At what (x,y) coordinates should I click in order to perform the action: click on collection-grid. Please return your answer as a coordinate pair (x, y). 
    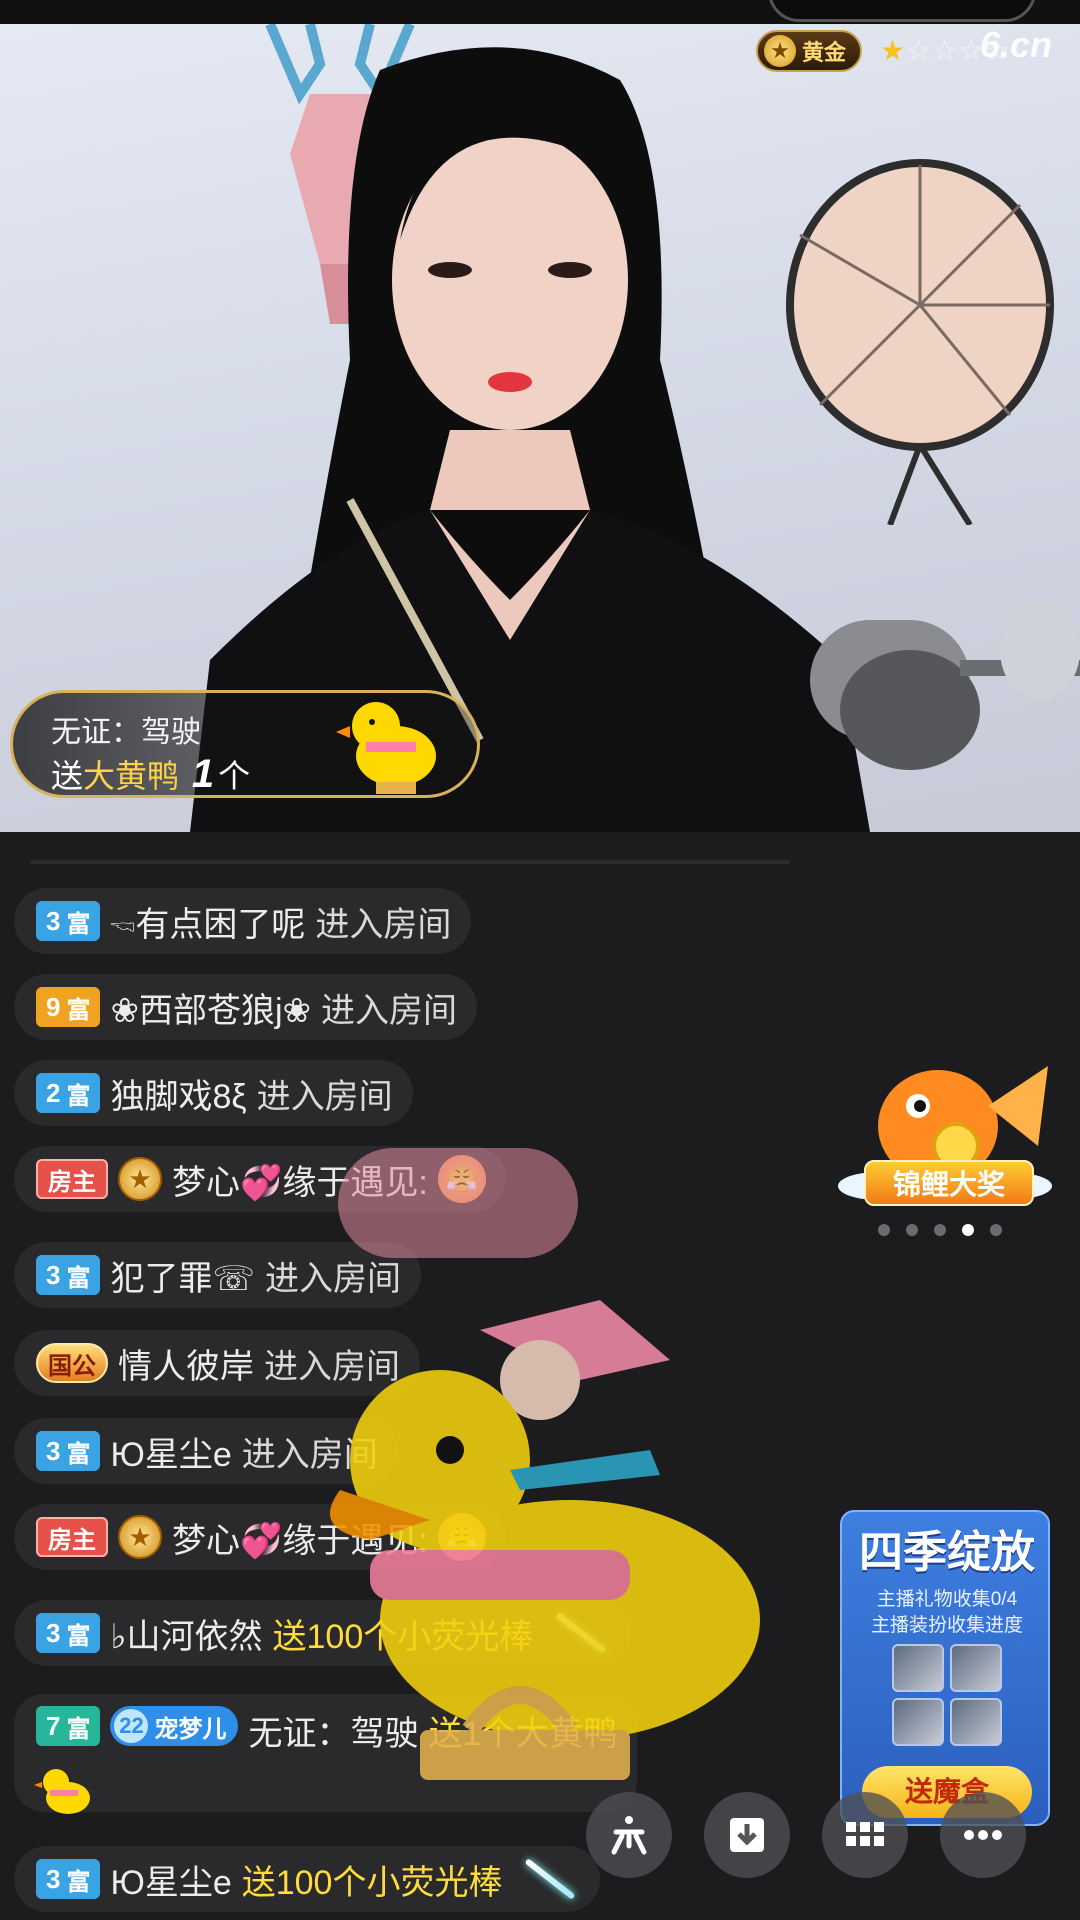
    Looking at the image, I should click on (948, 1695).